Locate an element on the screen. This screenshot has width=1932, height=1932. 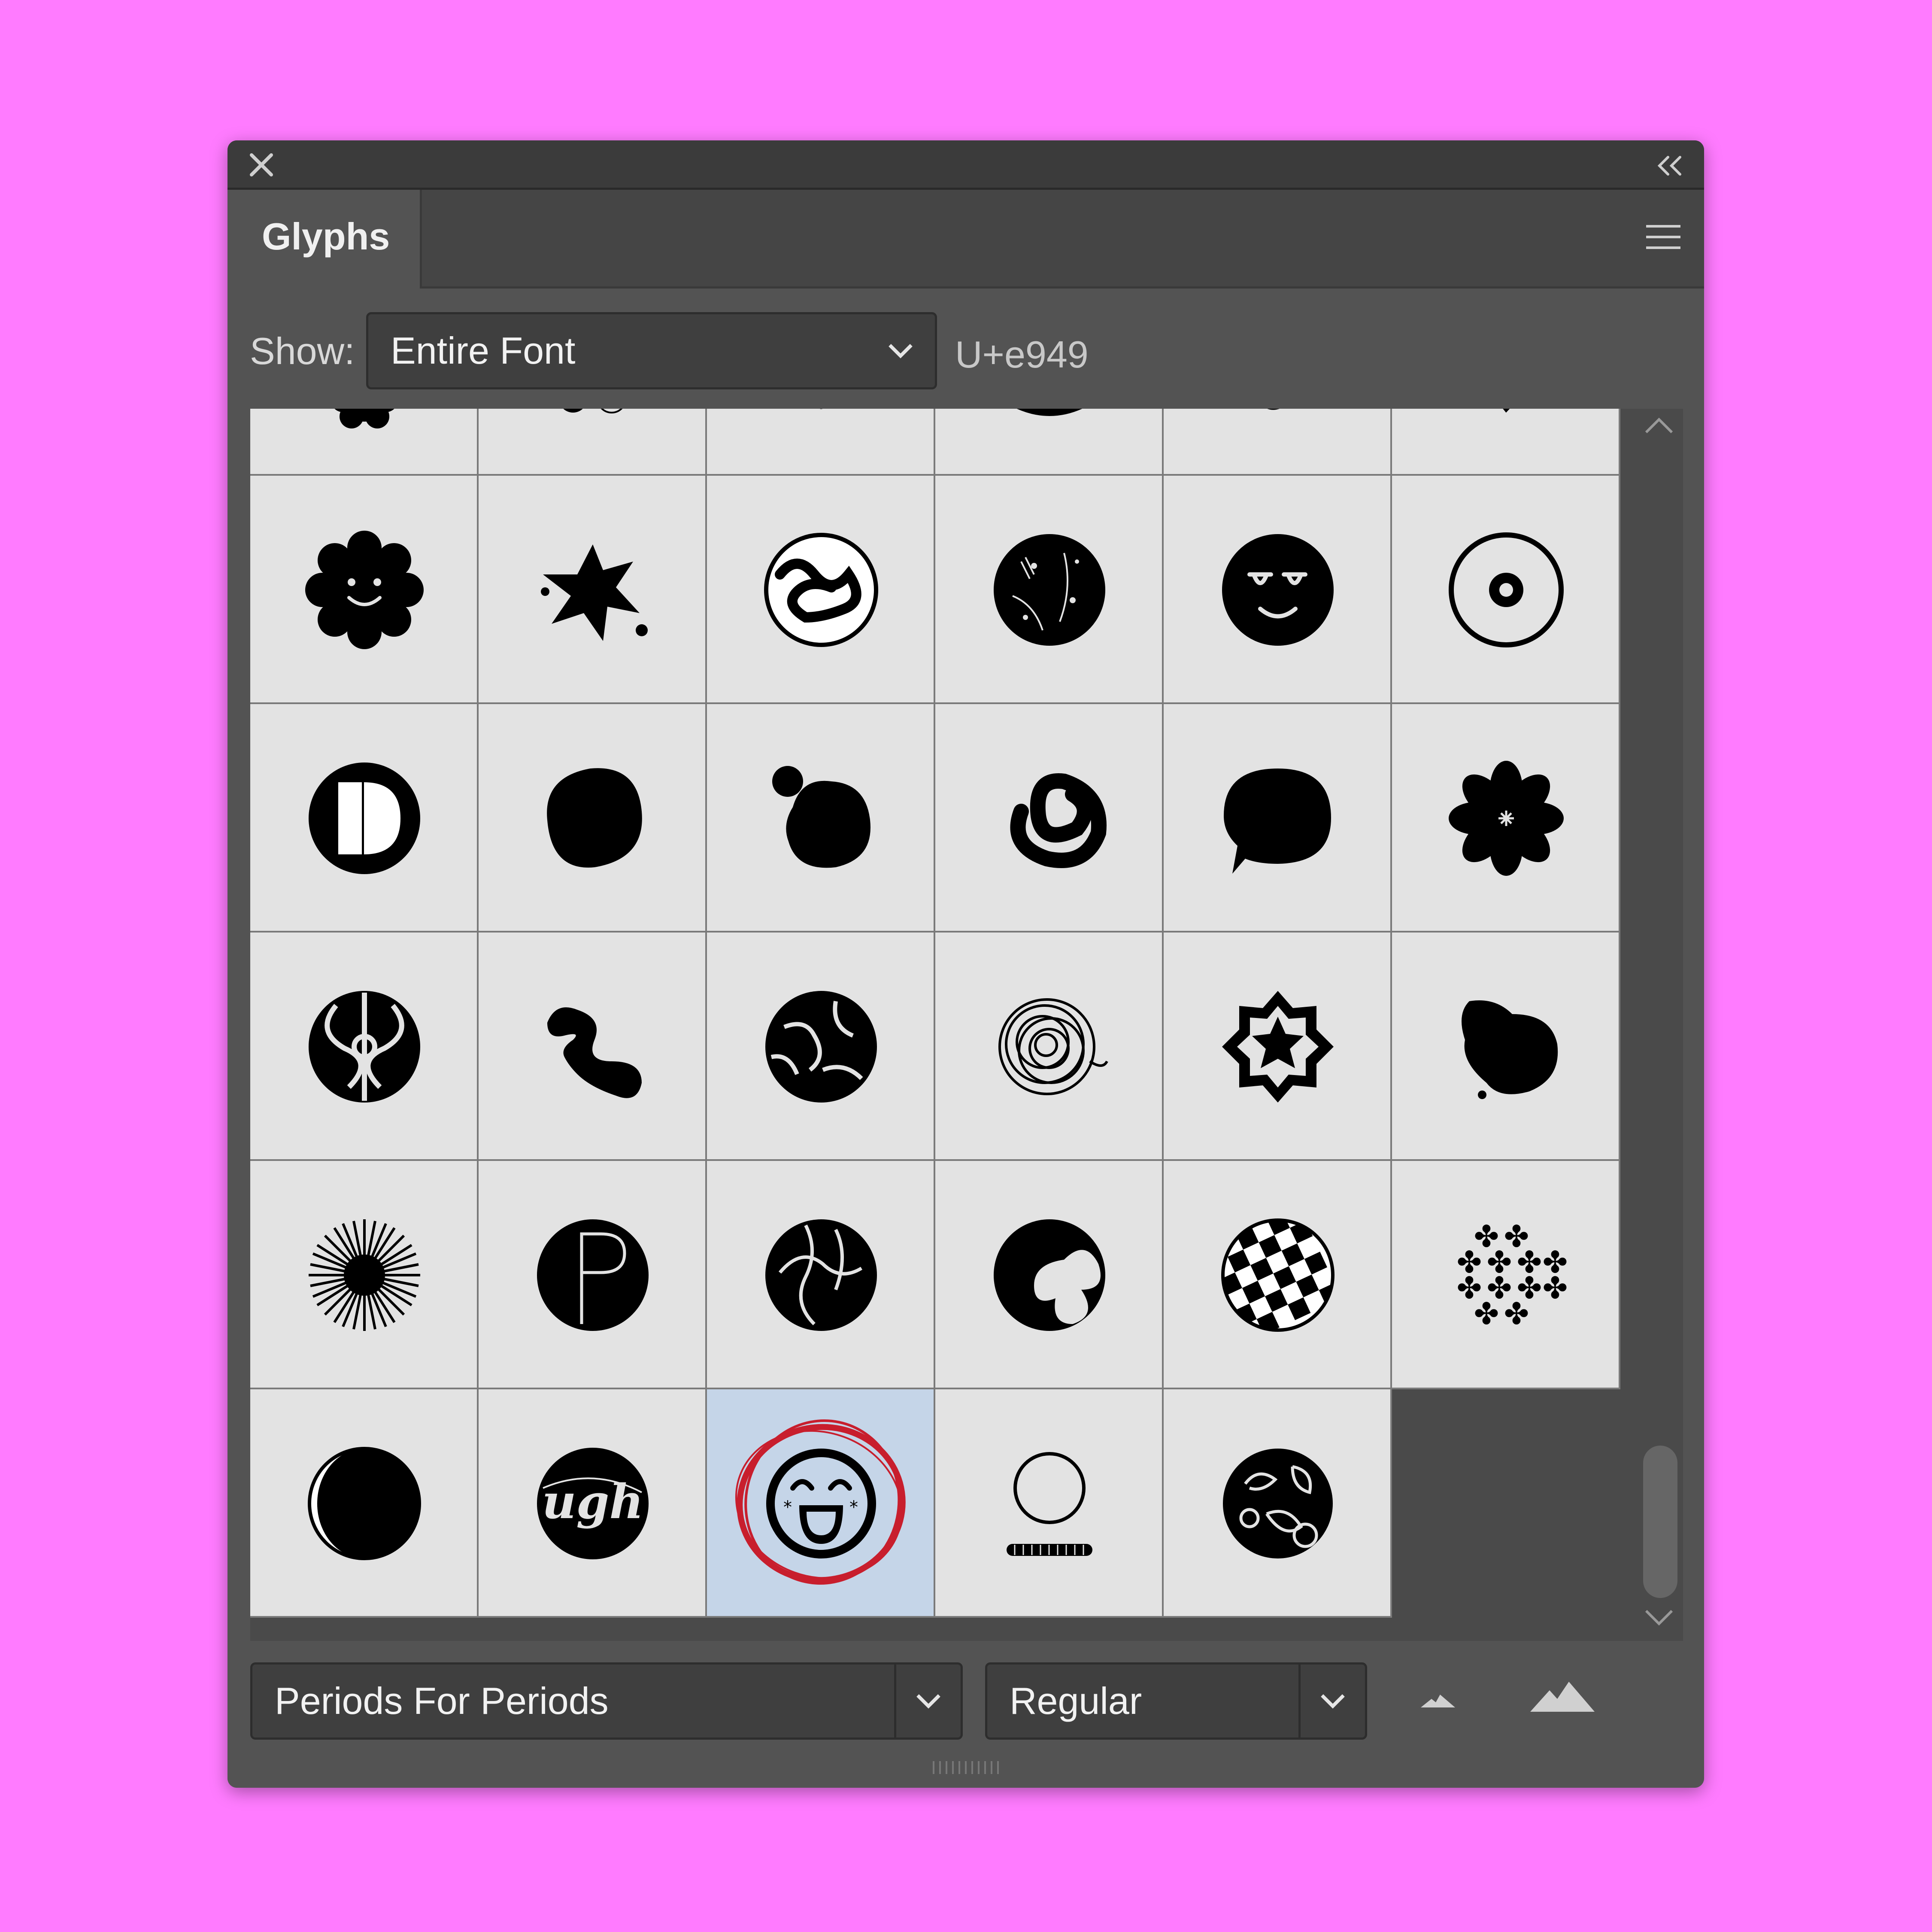
scroll-up-icon is located at coordinates (1659, 425).